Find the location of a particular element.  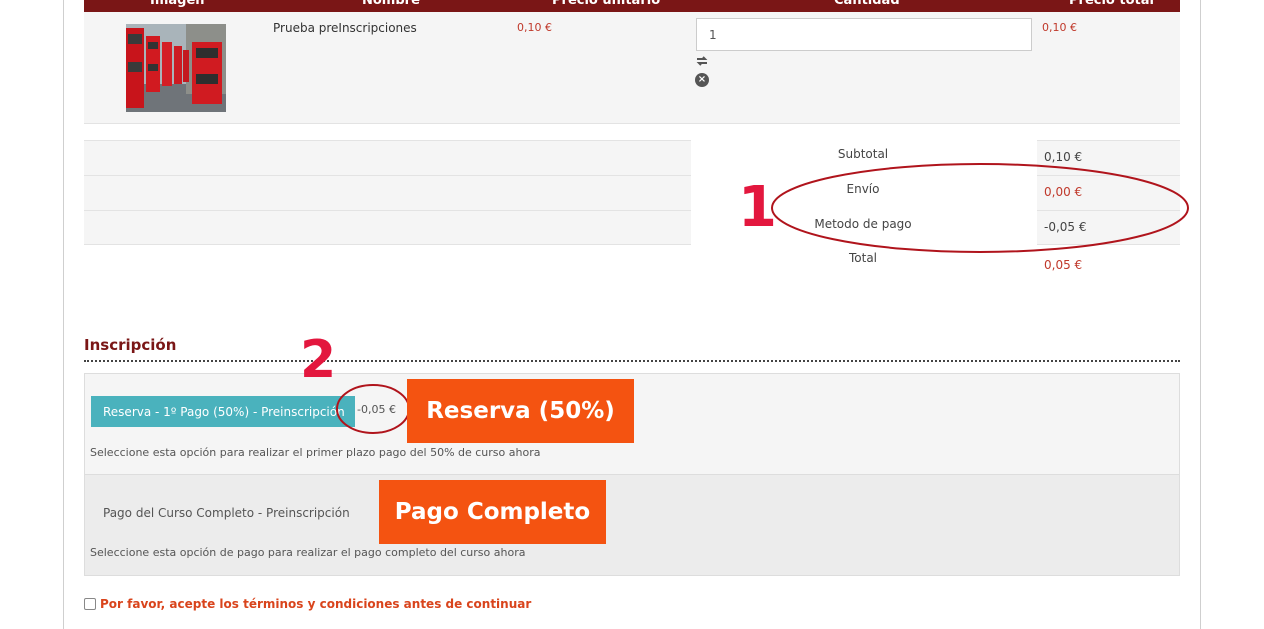

content-border-right is located at coordinates (1200, 314).